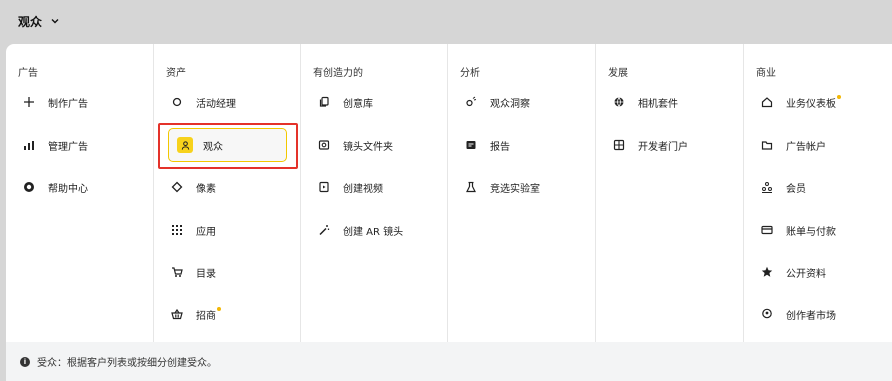 The height and width of the screenshot is (381, 892). Describe the element at coordinates (206, 232) in the screenshot. I see `menu-item-label: 应用` at that location.